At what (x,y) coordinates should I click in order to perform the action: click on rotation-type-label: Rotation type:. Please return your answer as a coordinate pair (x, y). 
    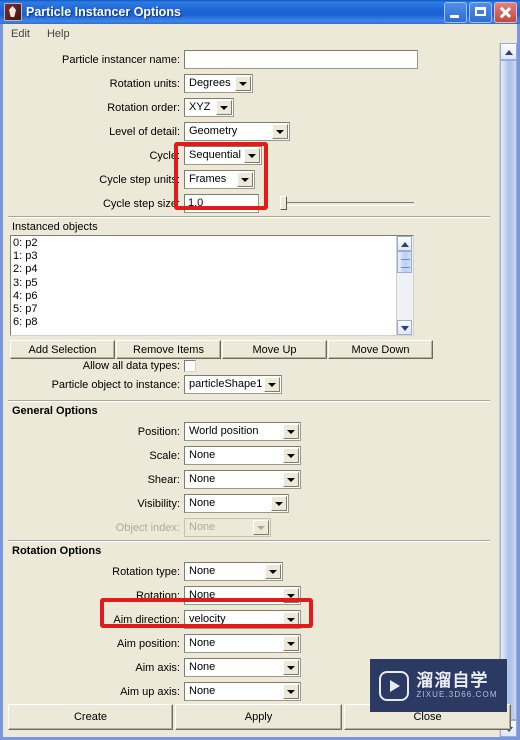
    Looking at the image, I should click on (146, 572).